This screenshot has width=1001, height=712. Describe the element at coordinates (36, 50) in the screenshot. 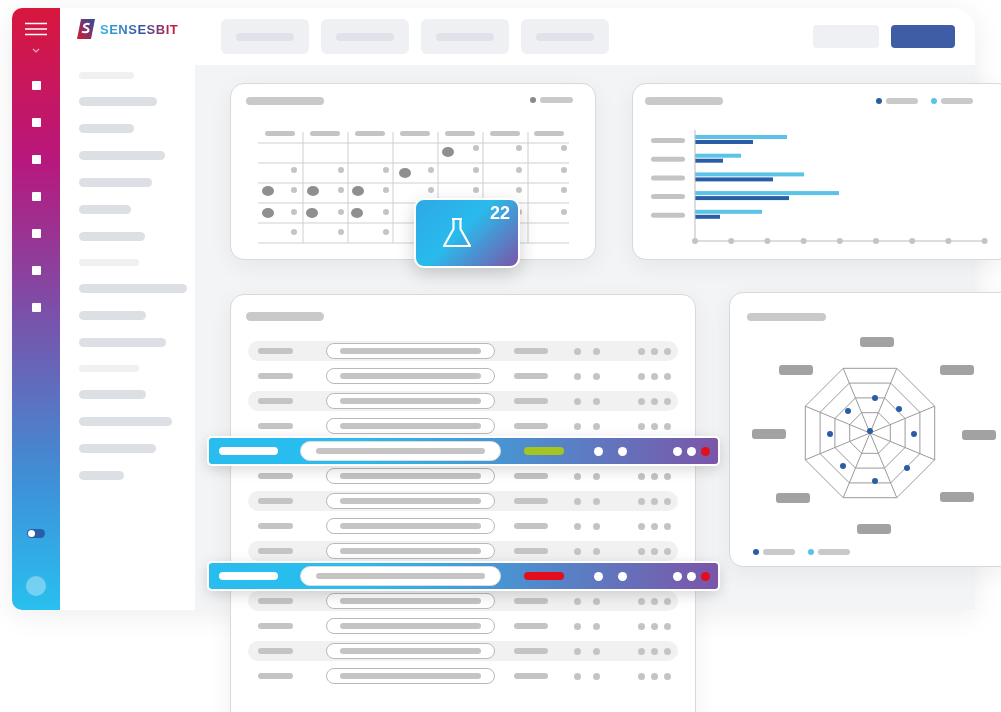

I see `chevron-down-icon` at that location.